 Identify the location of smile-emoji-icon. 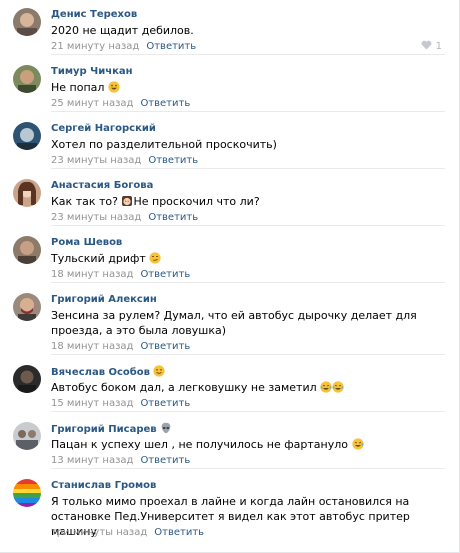
(159, 371).